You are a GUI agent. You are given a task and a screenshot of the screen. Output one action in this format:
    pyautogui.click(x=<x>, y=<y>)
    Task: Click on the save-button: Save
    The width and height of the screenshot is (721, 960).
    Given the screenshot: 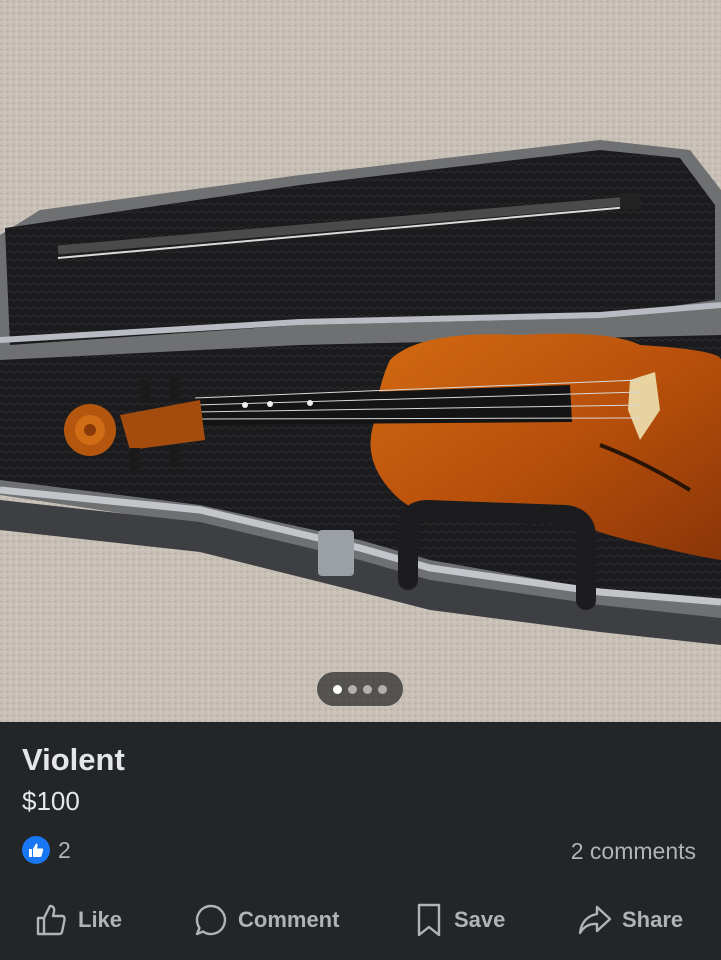 What is the action you would take?
    pyautogui.click(x=459, y=920)
    